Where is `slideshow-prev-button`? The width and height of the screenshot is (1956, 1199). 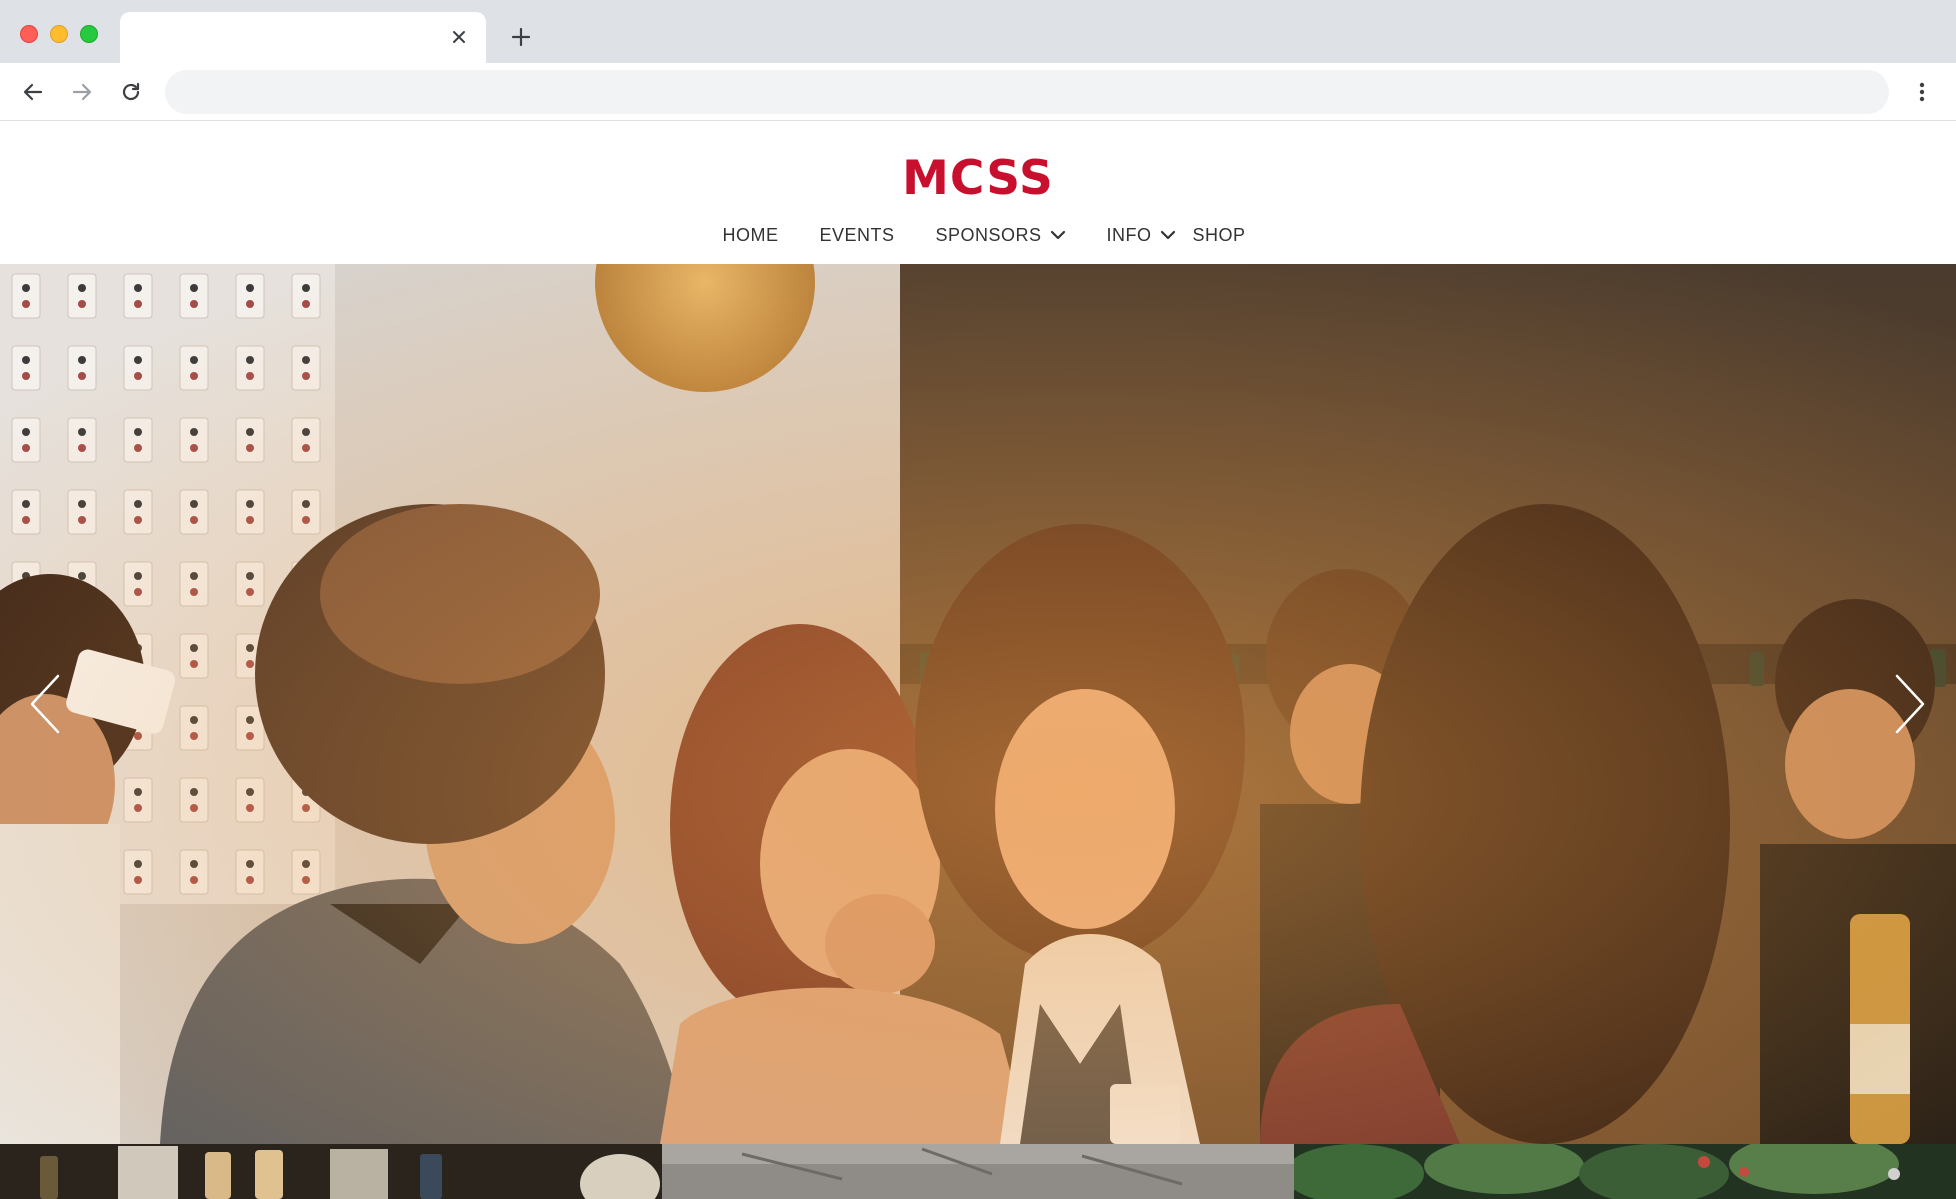
slideshow-prev-button is located at coordinates (45, 704).